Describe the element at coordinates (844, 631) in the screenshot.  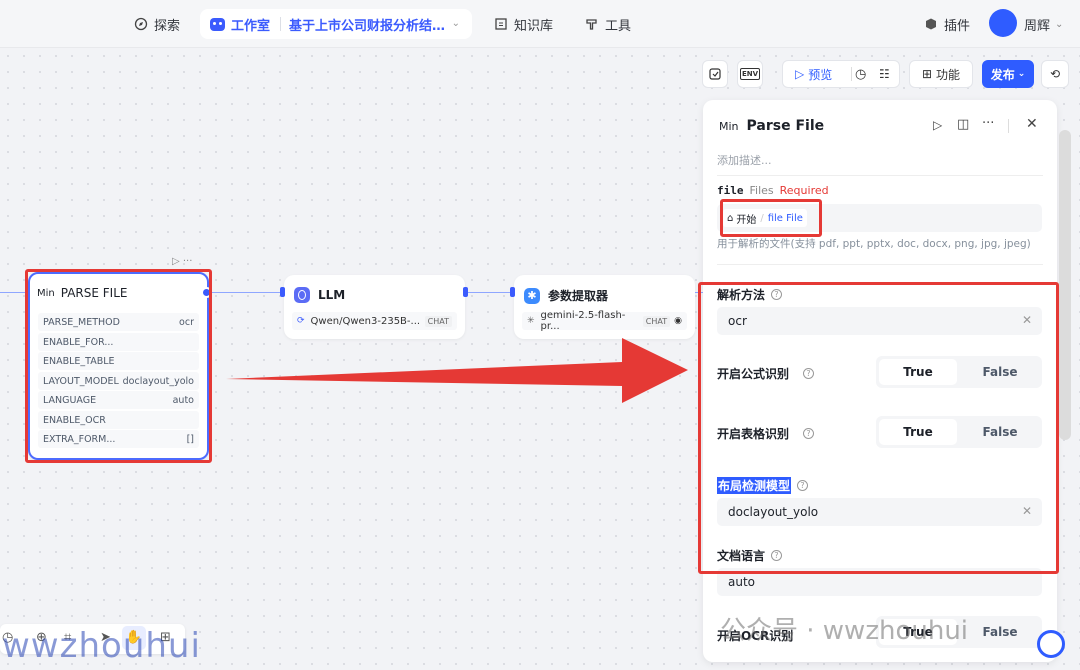
I see `wechat-watermark: 公众号 · wwzhouhui` at that location.